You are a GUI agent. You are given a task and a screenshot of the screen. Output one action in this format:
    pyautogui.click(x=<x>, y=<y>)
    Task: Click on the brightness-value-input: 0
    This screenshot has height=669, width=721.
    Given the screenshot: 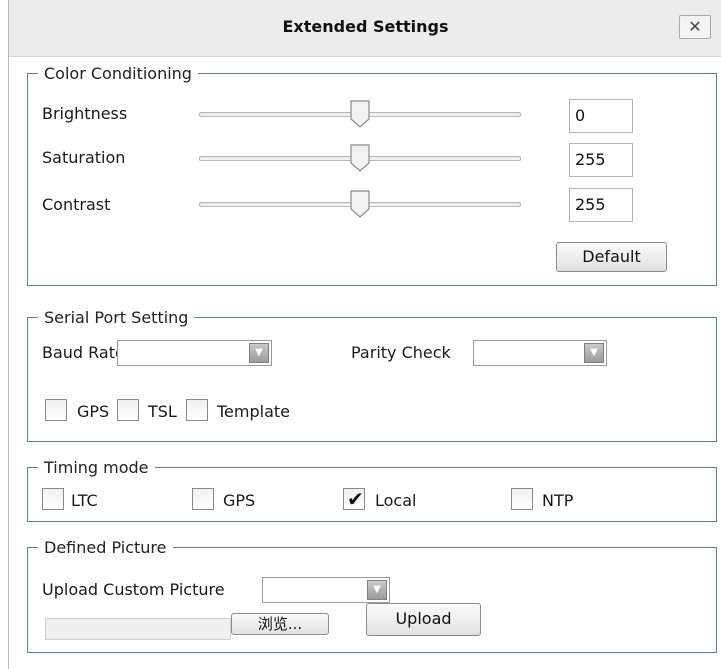 What is the action you would take?
    pyautogui.click(x=601, y=116)
    